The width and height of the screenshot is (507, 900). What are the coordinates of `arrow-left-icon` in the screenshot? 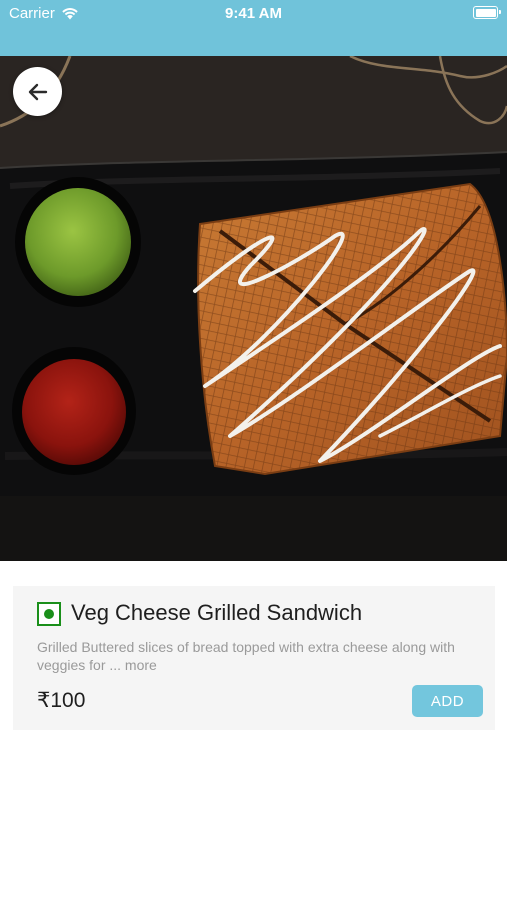 It's located at (37, 91).